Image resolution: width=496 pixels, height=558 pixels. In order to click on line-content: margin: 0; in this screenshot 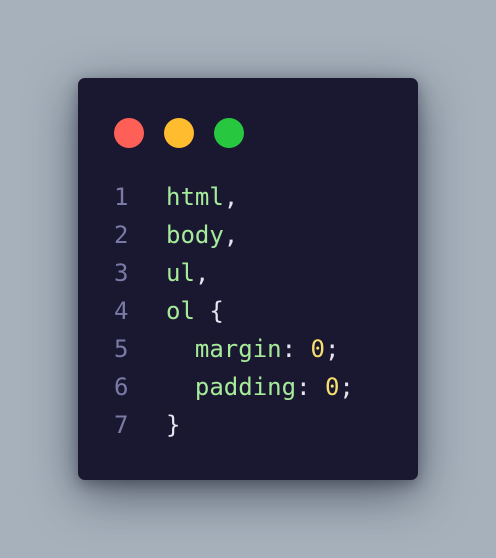, I will do `click(253, 349)`.